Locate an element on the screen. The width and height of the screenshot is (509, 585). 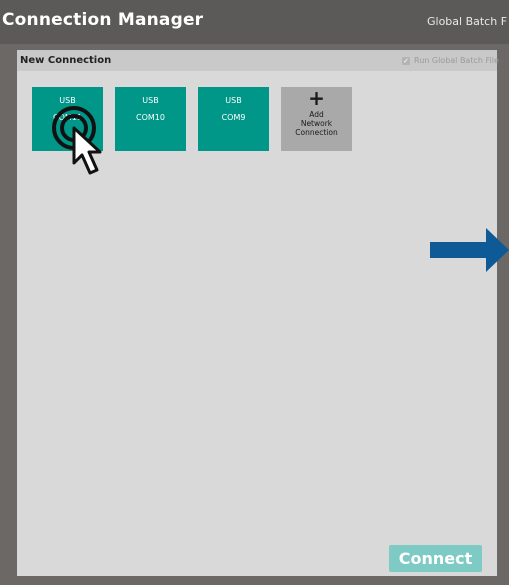
connection-port: COM9 is located at coordinates (233, 117).